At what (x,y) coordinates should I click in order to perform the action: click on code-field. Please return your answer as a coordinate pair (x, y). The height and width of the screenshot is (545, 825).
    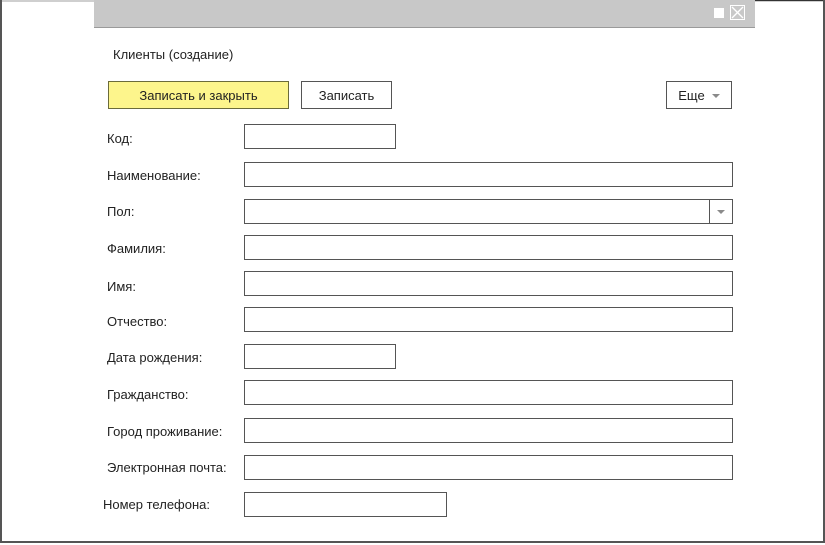
    Looking at the image, I should click on (320, 136).